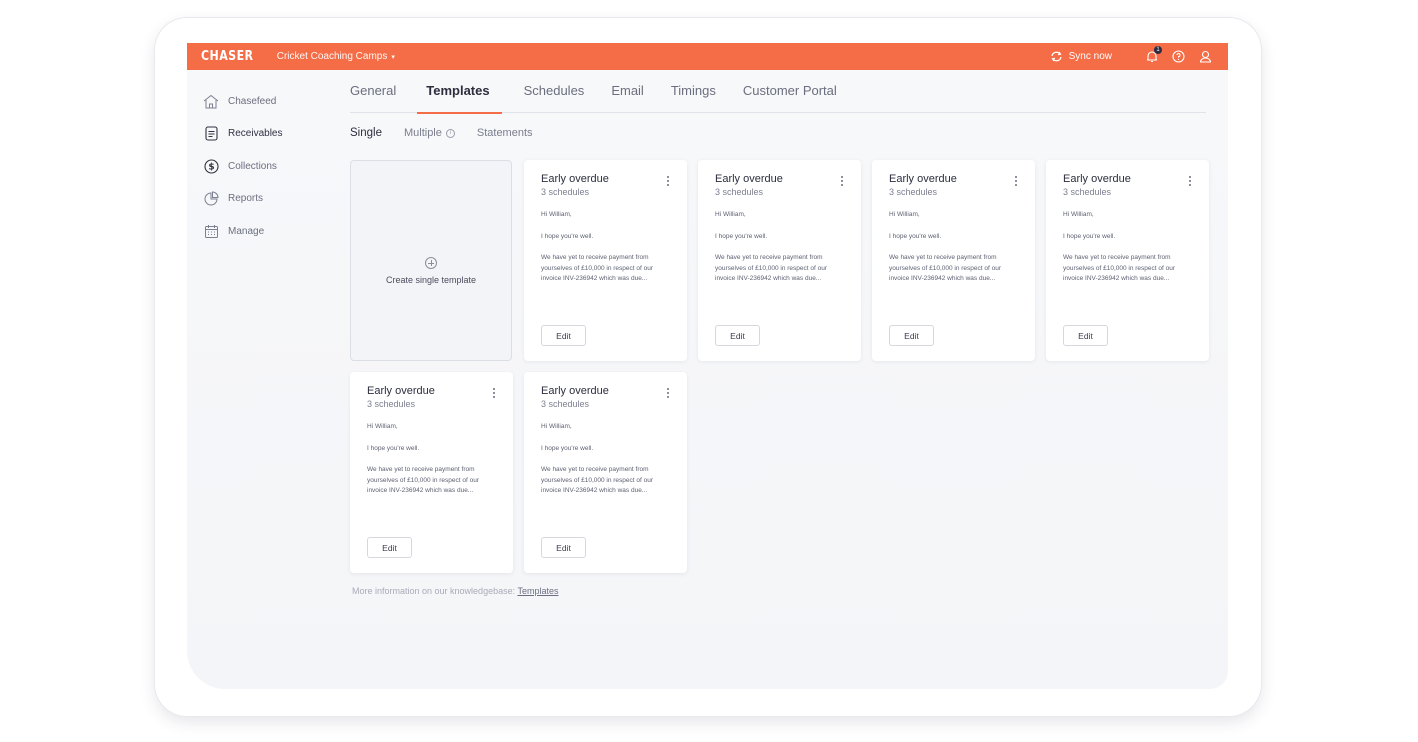 This screenshot has width=1418, height=742. Describe the element at coordinates (460, 96) in the screenshot. I see `tab-templates: Templates` at that location.